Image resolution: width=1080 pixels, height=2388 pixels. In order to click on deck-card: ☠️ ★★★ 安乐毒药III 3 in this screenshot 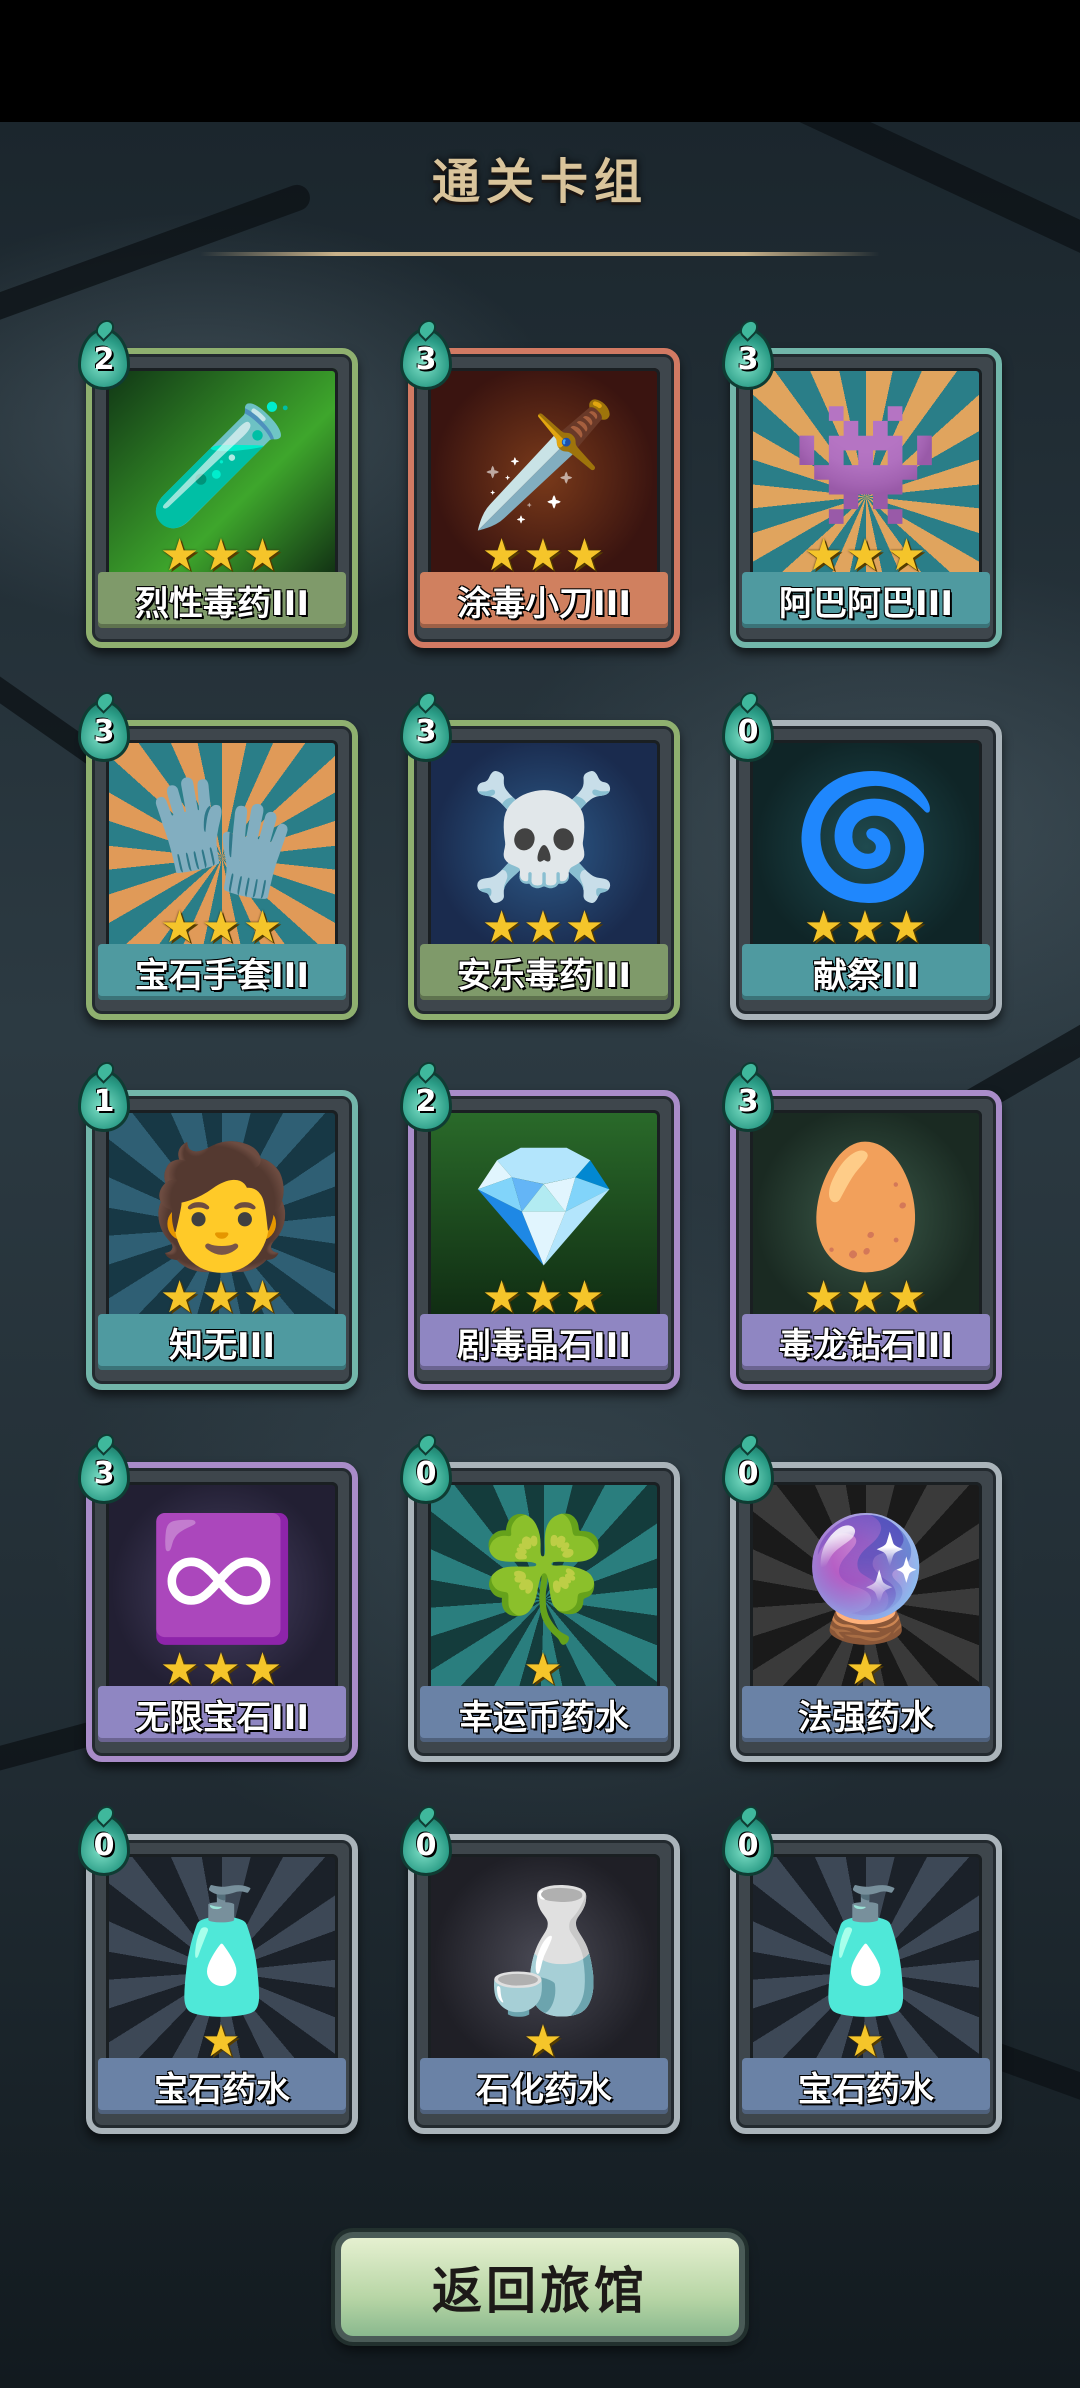, I will do `click(540, 860)`.